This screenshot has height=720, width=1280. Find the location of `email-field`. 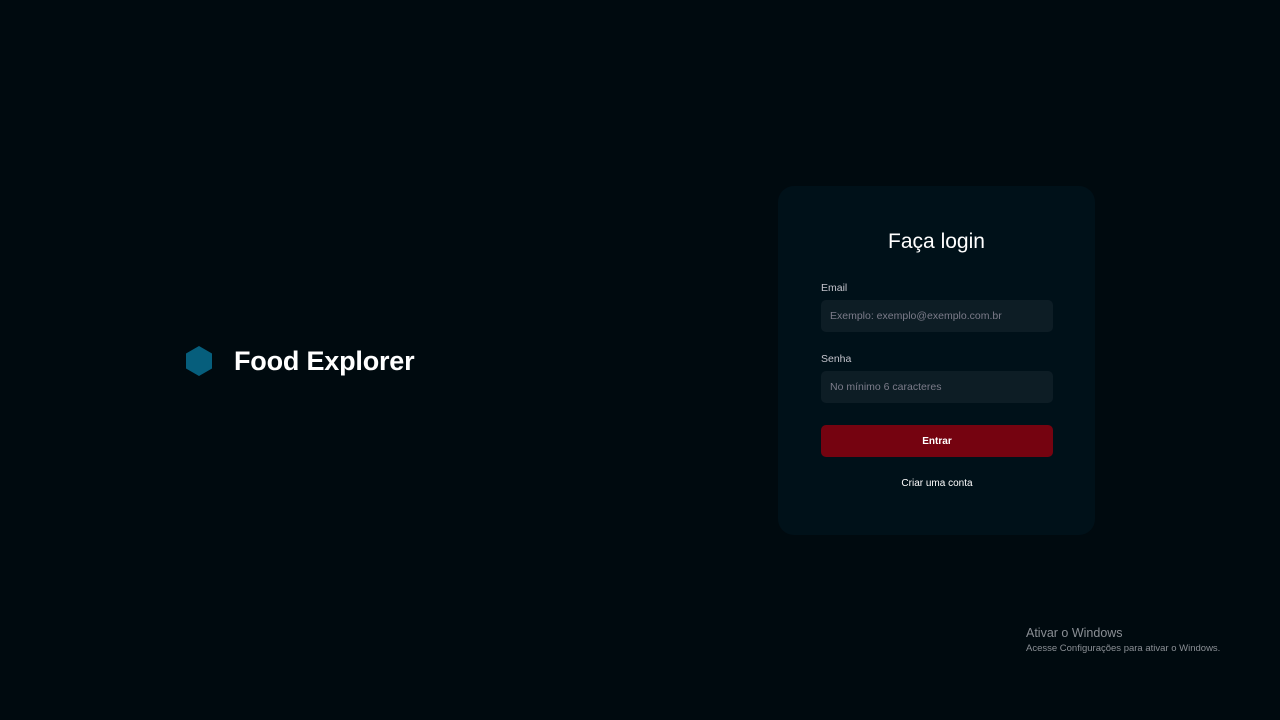

email-field is located at coordinates (937, 316).